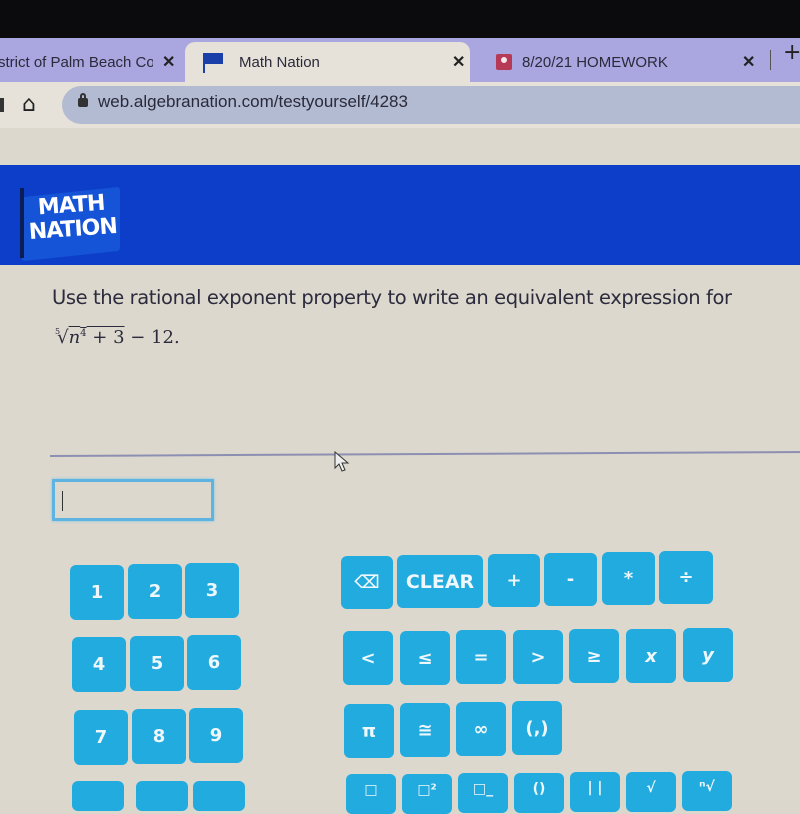  I want to click on tab-label: strict of Palm Beach Cou, so click(76, 62).